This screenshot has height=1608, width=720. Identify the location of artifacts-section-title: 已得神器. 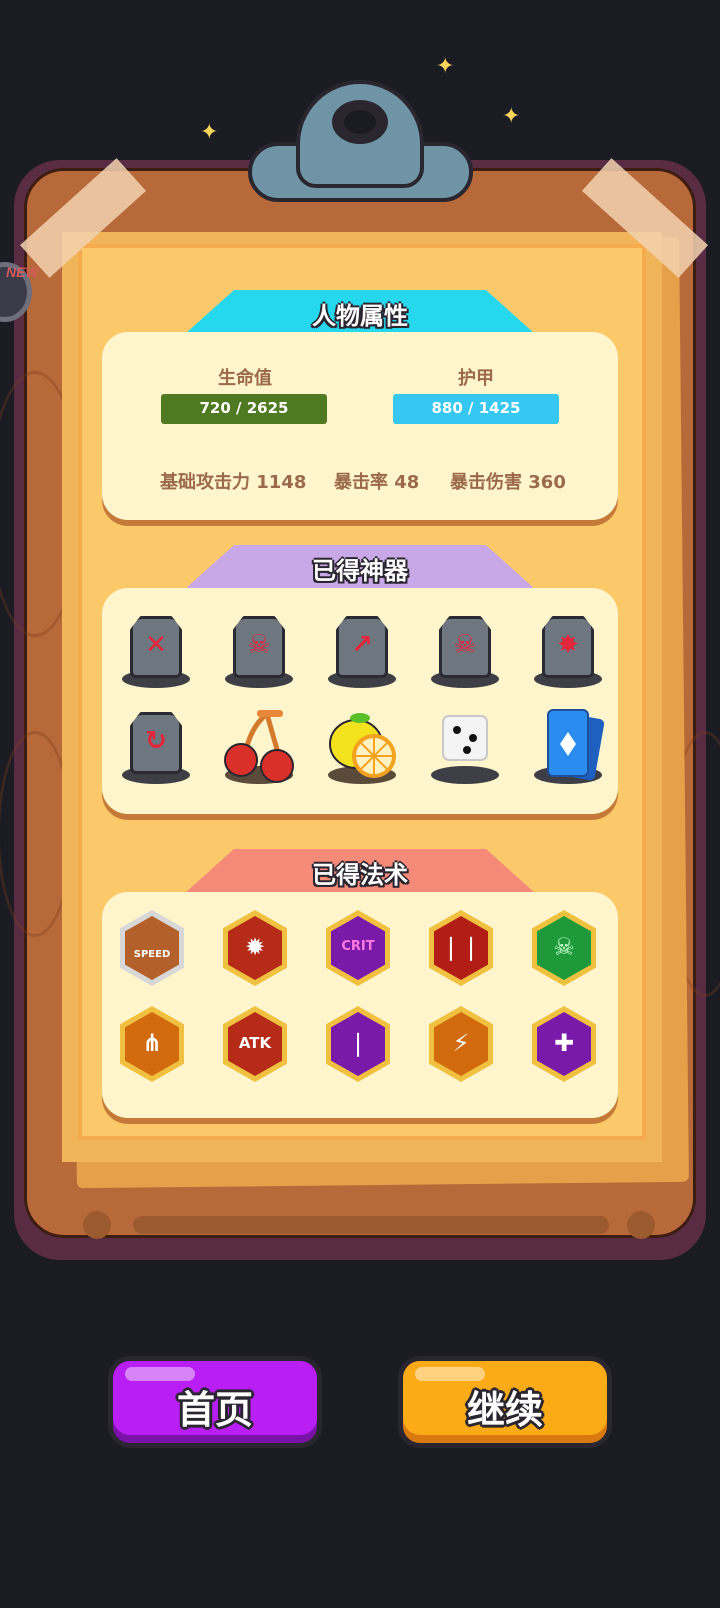
(360, 571).